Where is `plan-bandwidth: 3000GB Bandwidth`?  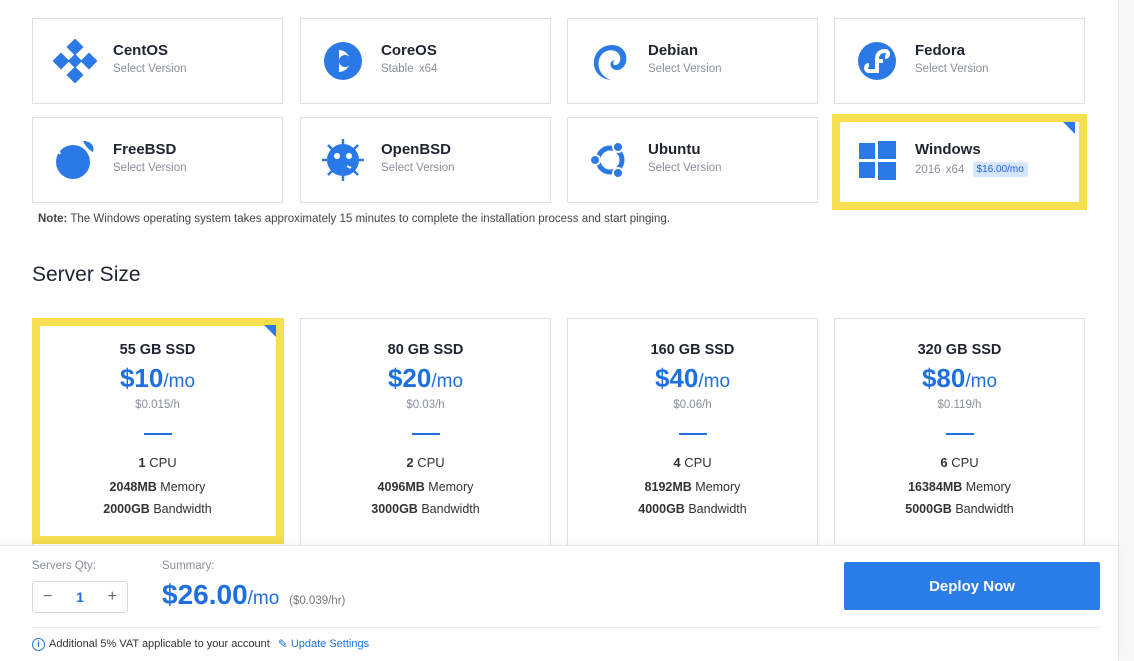 plan-bandwidth: 3000GB Bandwidth is located at coordinates (425, 509).